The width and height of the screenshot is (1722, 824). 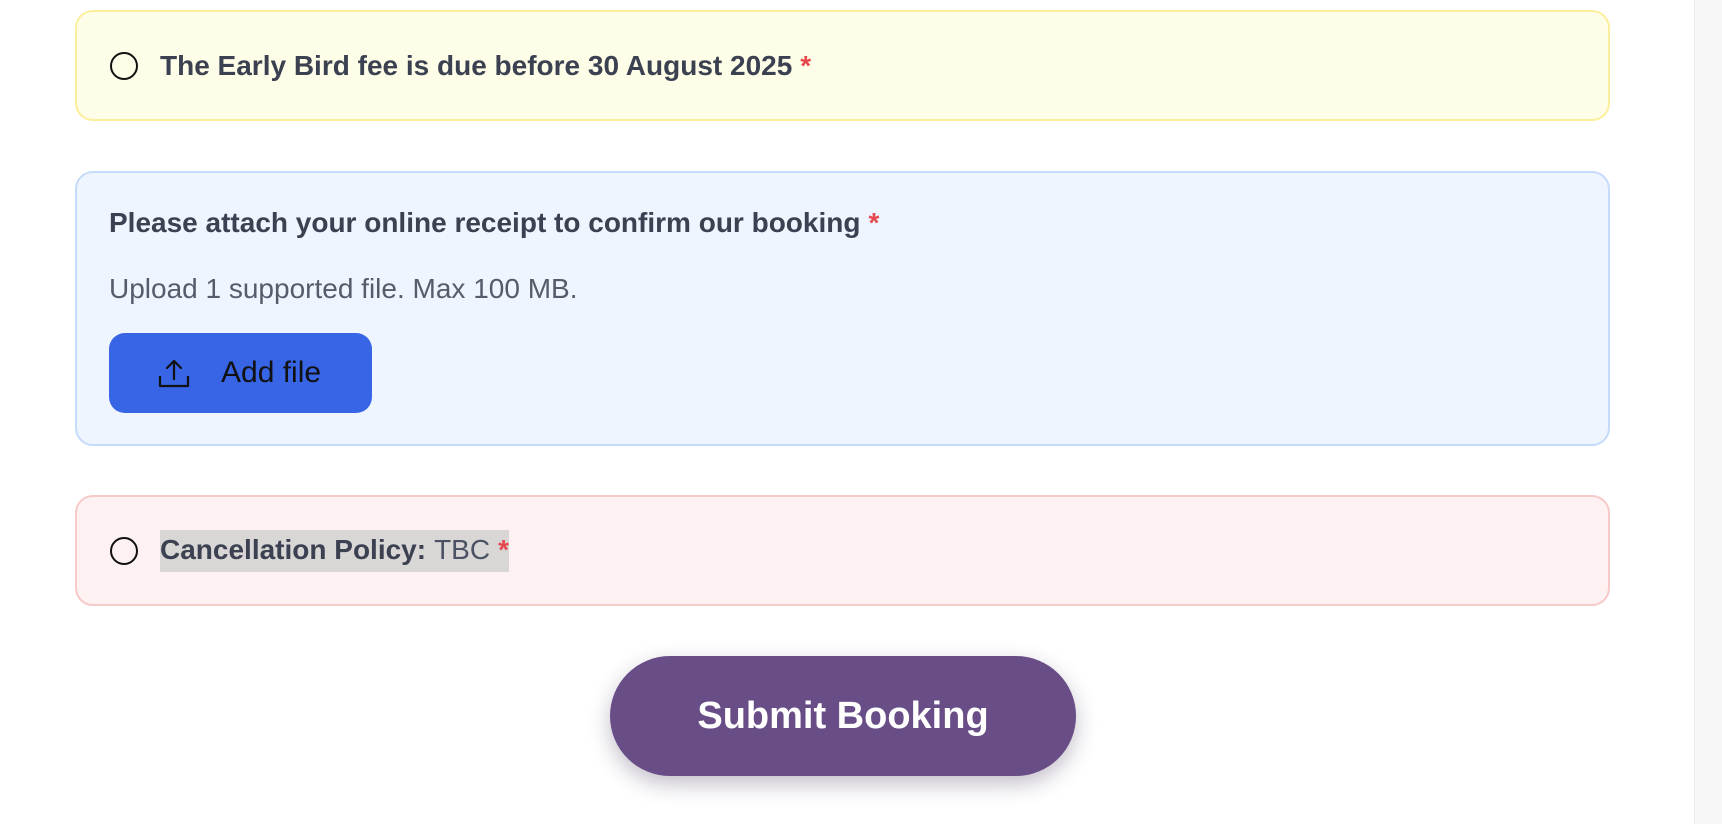 I want to click on scrollbar-track, so click(x=1708, y=412).